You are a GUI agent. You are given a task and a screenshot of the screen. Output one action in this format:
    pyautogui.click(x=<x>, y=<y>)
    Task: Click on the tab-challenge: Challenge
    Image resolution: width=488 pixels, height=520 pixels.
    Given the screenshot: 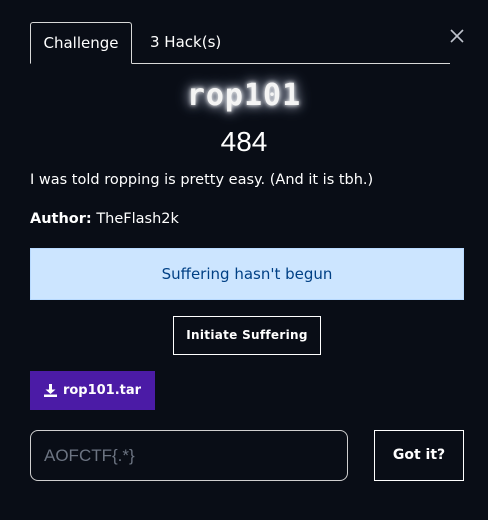 What is the action you would take?
    pyautogui.click(x=81, y=43)
    